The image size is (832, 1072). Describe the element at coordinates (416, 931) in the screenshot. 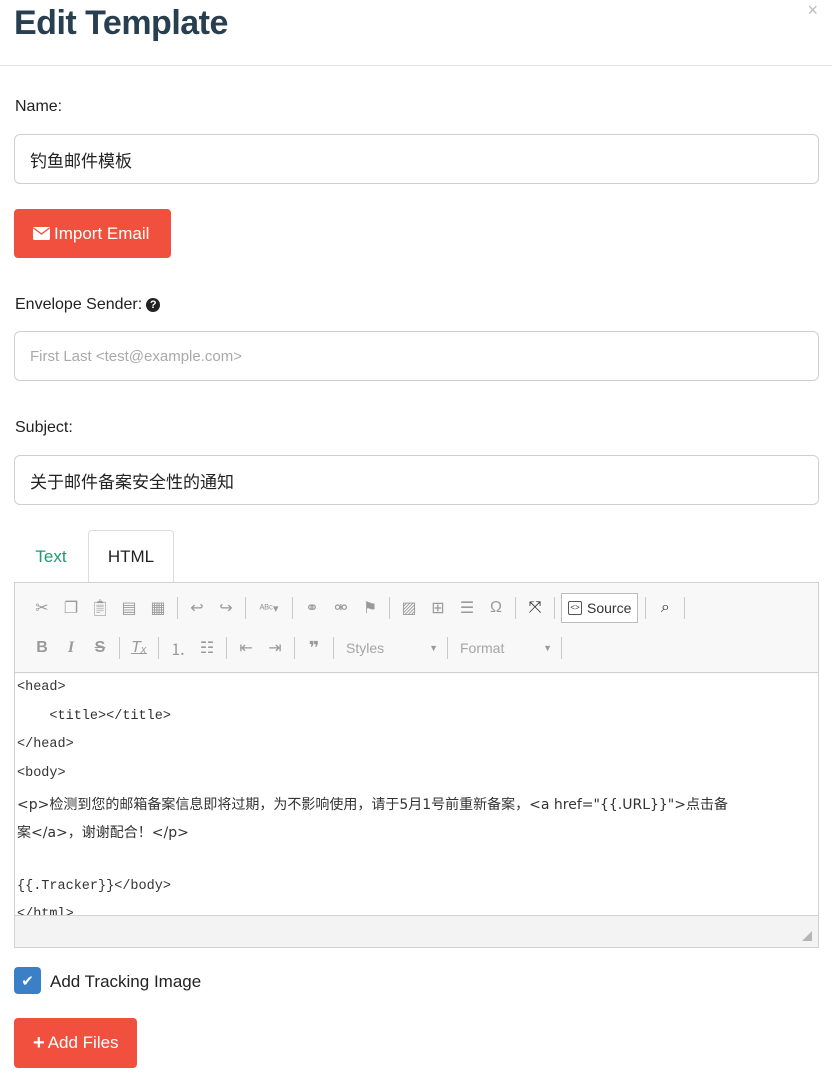

I see `editor-resize-bar` at that location.